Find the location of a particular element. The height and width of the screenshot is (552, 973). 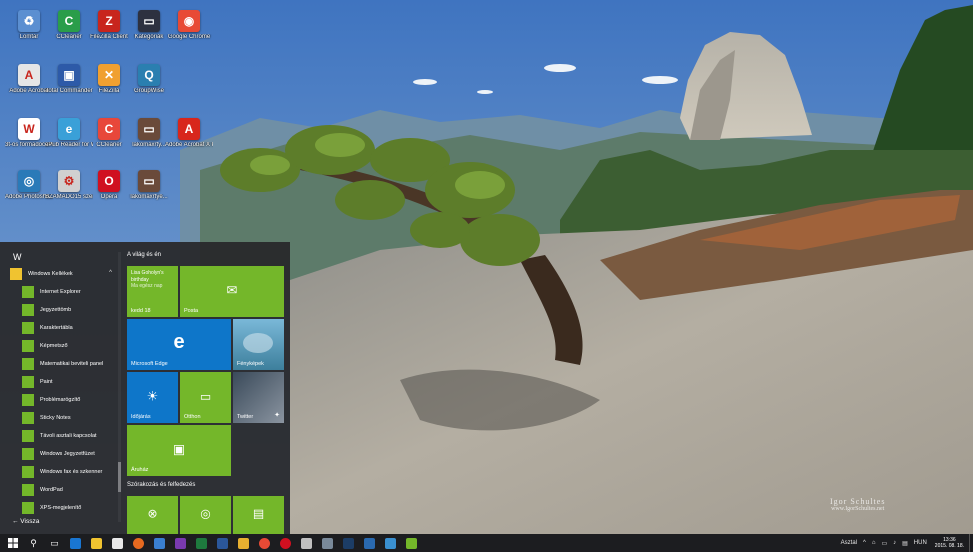

app-list-item: Windows Jegyzetfüzet is located at coordinates (70, 454).